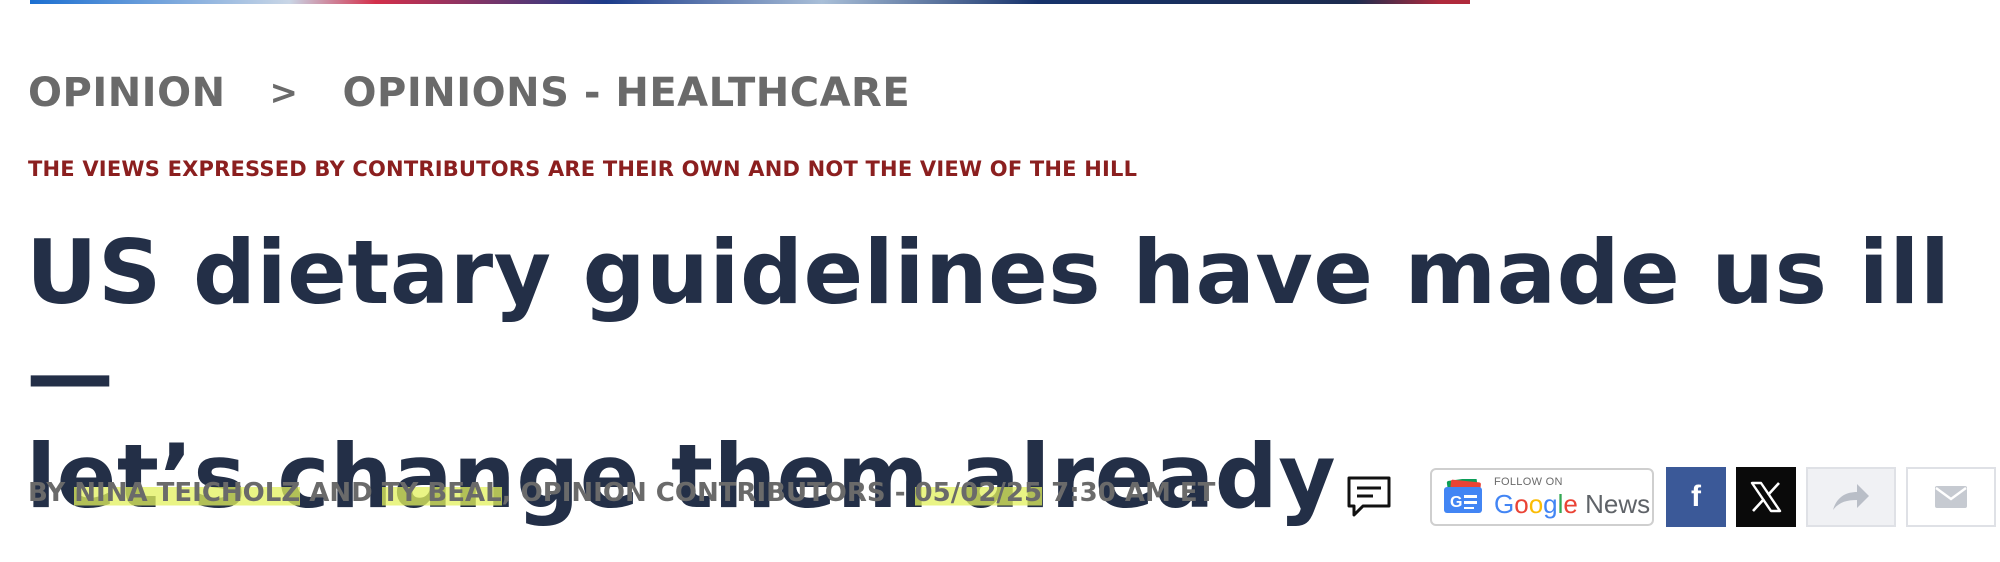 This screenshot has width=2000, height=562. I want to click on google-news-icon: G, so click(1463, 496).